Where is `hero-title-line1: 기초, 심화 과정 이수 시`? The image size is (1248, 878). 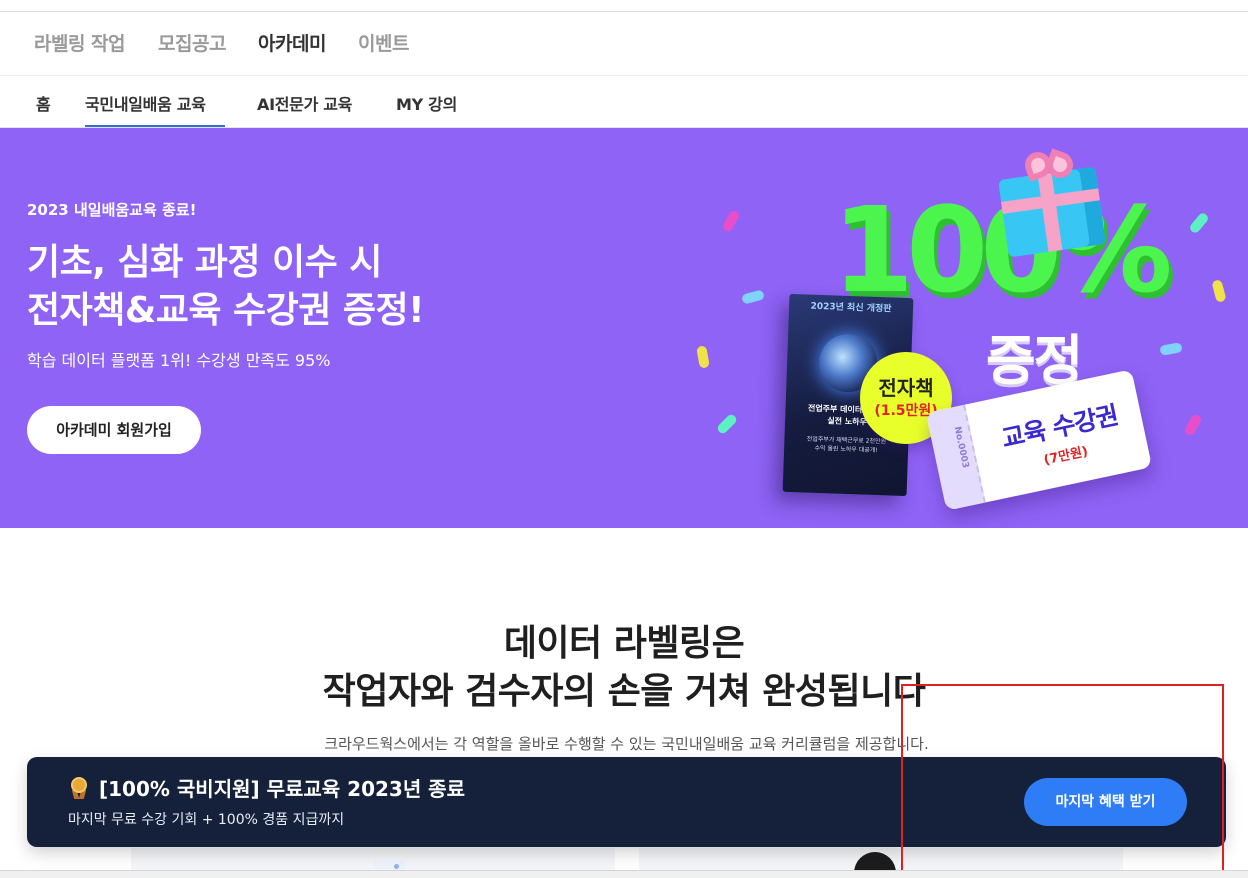
hero-title-line1: 기초, 심화 과정 이수 시 is located at coordinates (204, 262).